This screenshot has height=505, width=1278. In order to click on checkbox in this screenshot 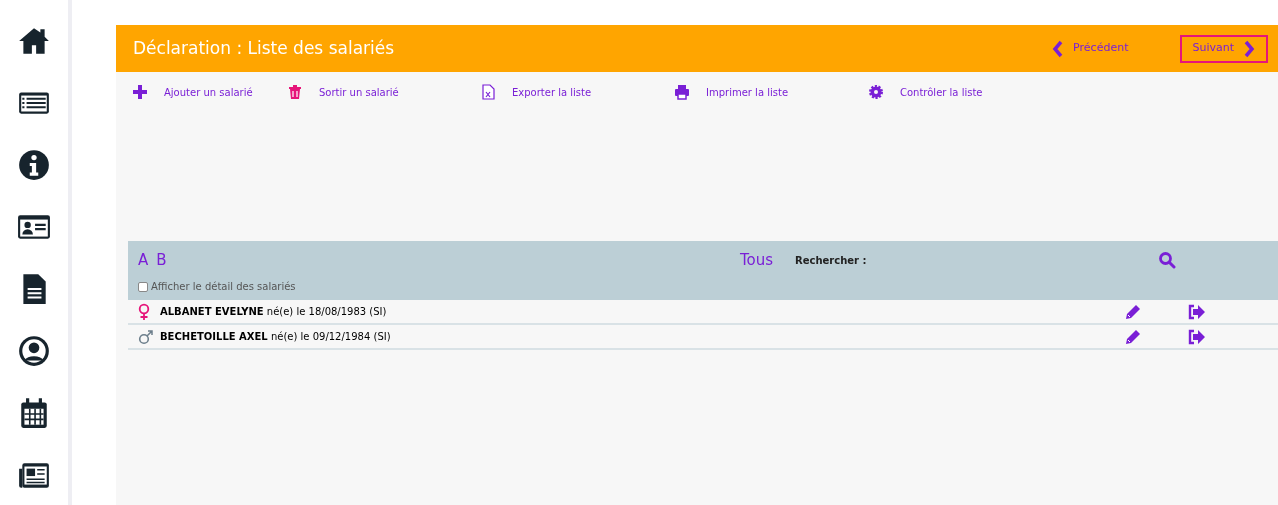, I will do `click(143, 286)`.